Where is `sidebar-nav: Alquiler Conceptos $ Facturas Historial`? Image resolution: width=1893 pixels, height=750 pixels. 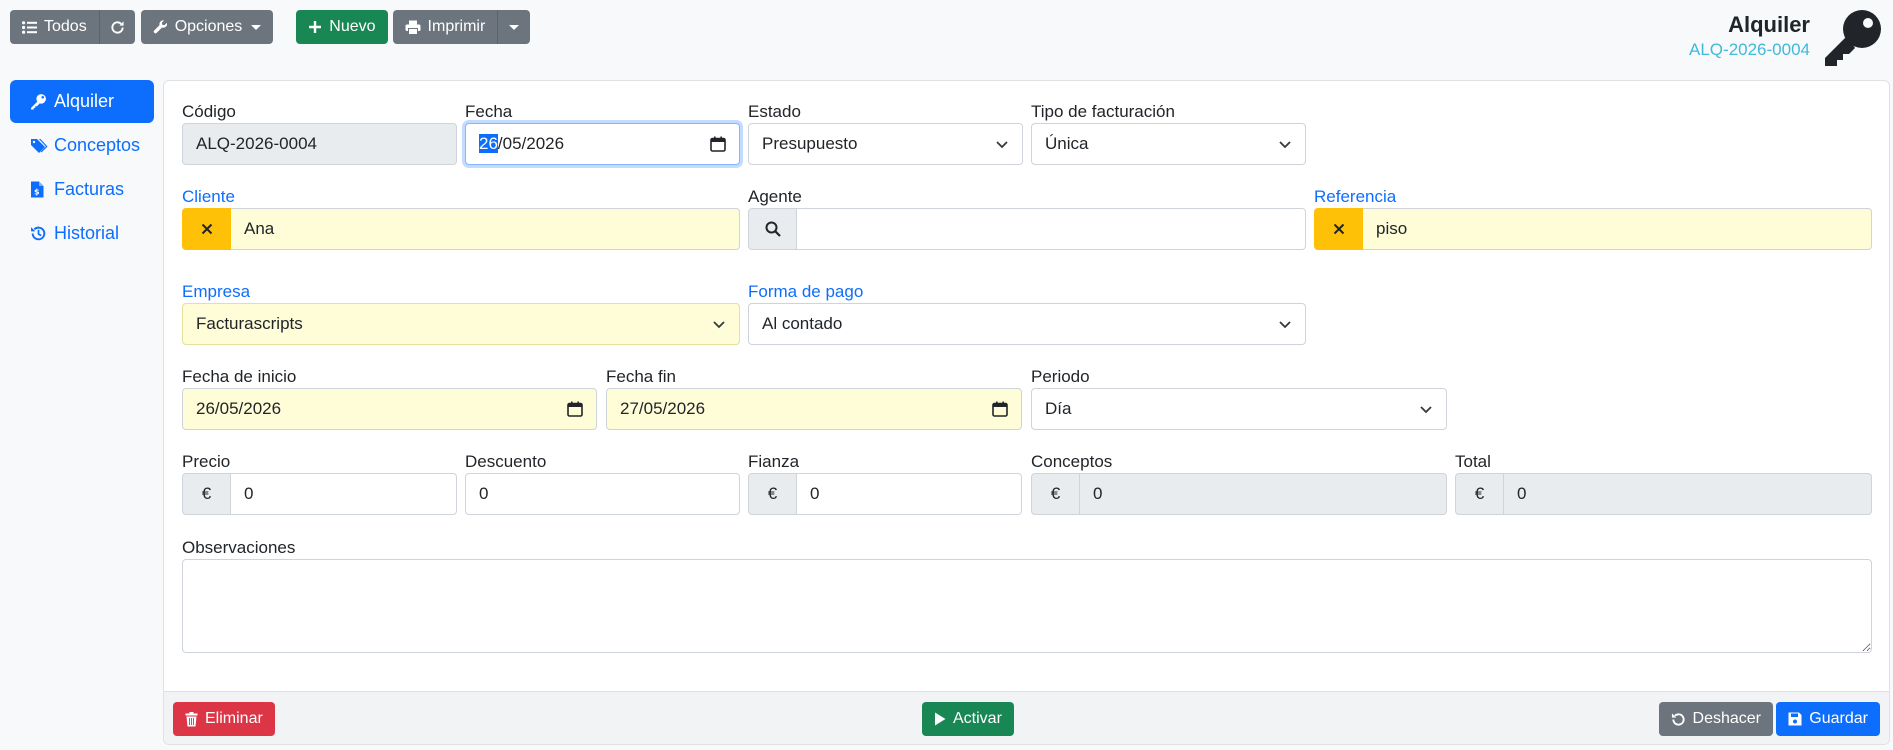
sidebar-nav: Alquiler Conceptos $ Facturas Historial is located at coordinates (82, 168).